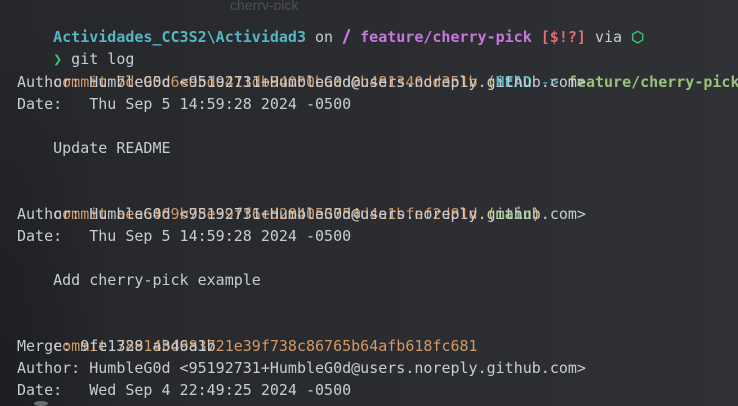 The width and height of the screenshot is (738, 406). What do you see at coordinates (652, 82) in the screenshot?
I see `ref-name: feature/cherry-pick` at bounding box center [652, 82].